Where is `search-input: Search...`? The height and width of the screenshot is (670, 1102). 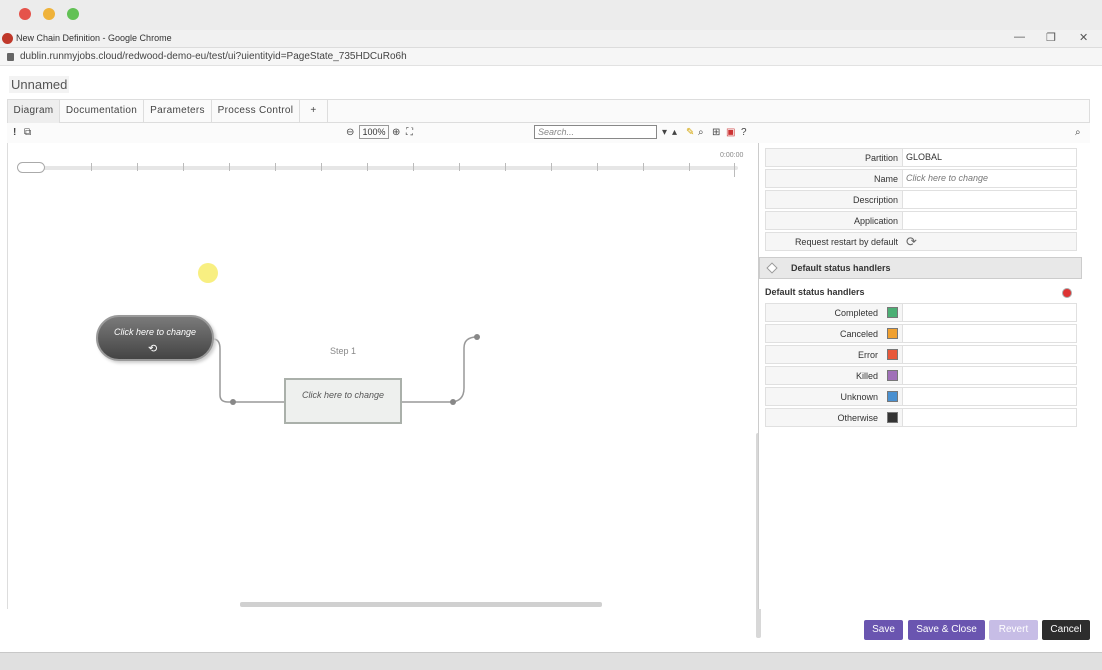
search-input: Search... is located at coordinates (595, 132).